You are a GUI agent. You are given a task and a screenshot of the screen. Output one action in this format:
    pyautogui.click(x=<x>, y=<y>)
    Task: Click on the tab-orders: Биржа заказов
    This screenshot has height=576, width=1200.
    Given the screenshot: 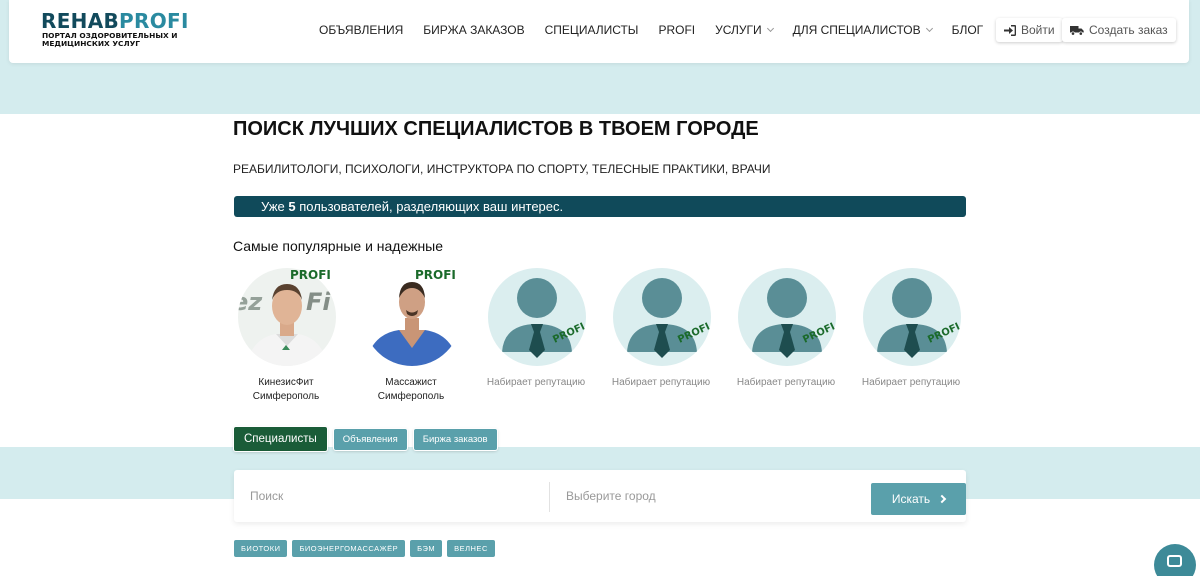 What is the action you would take?
    pyautogui.click(x=455, y=439)
    